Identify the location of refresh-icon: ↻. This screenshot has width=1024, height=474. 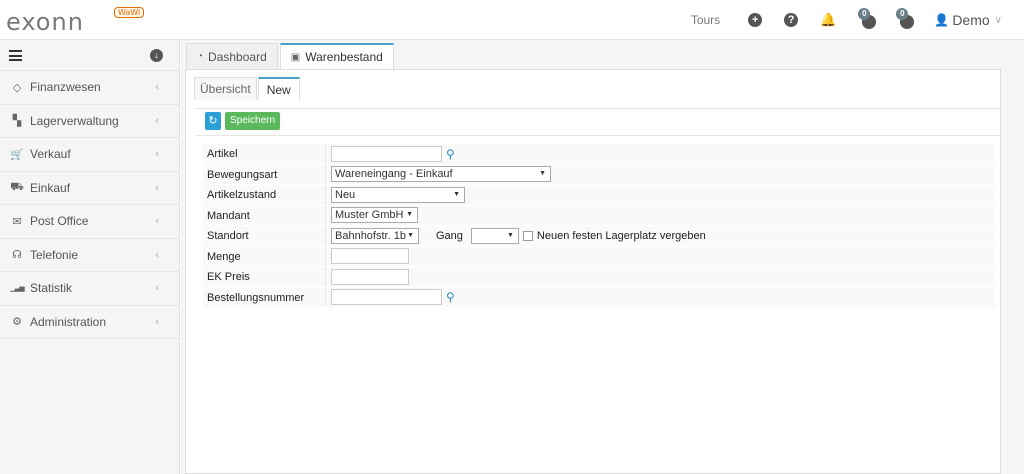
(213, 121).